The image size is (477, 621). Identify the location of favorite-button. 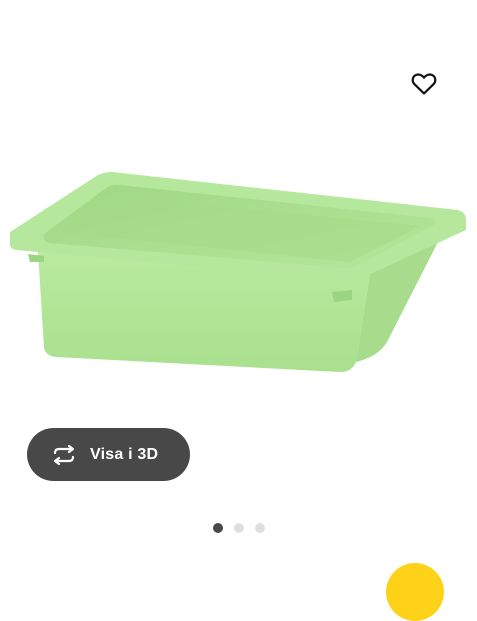
(424, 84).